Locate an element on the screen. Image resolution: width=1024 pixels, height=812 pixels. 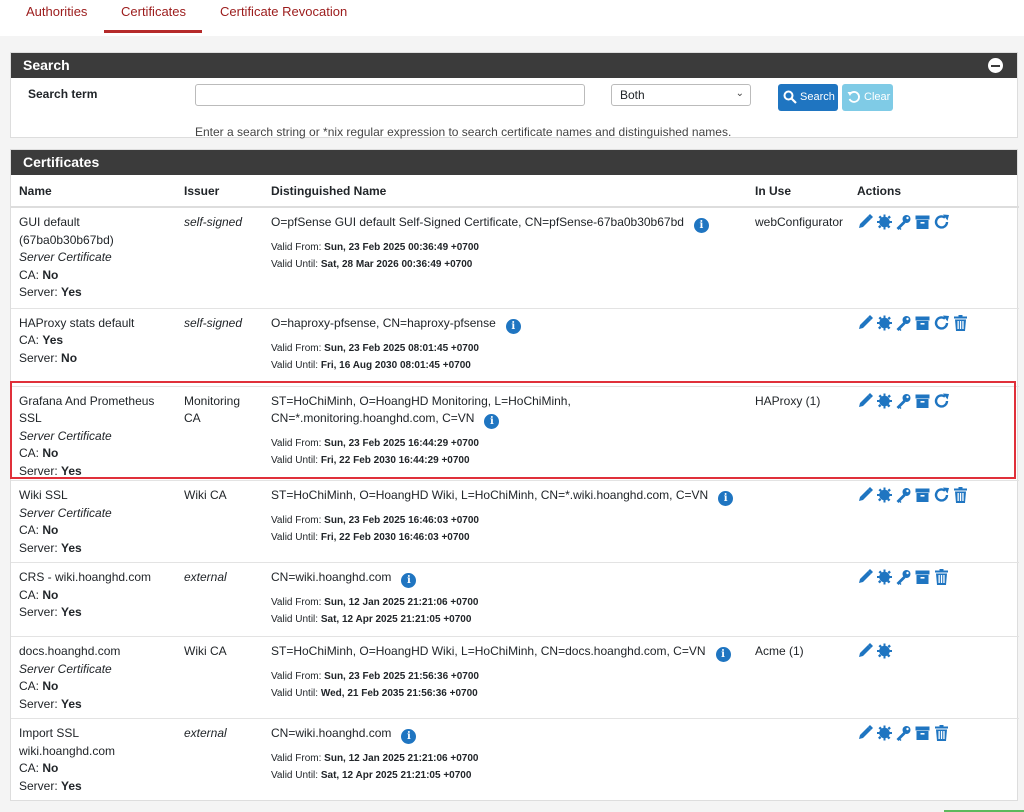
chevron-down-icon: ⌄ is located at coordinates (739, 93).